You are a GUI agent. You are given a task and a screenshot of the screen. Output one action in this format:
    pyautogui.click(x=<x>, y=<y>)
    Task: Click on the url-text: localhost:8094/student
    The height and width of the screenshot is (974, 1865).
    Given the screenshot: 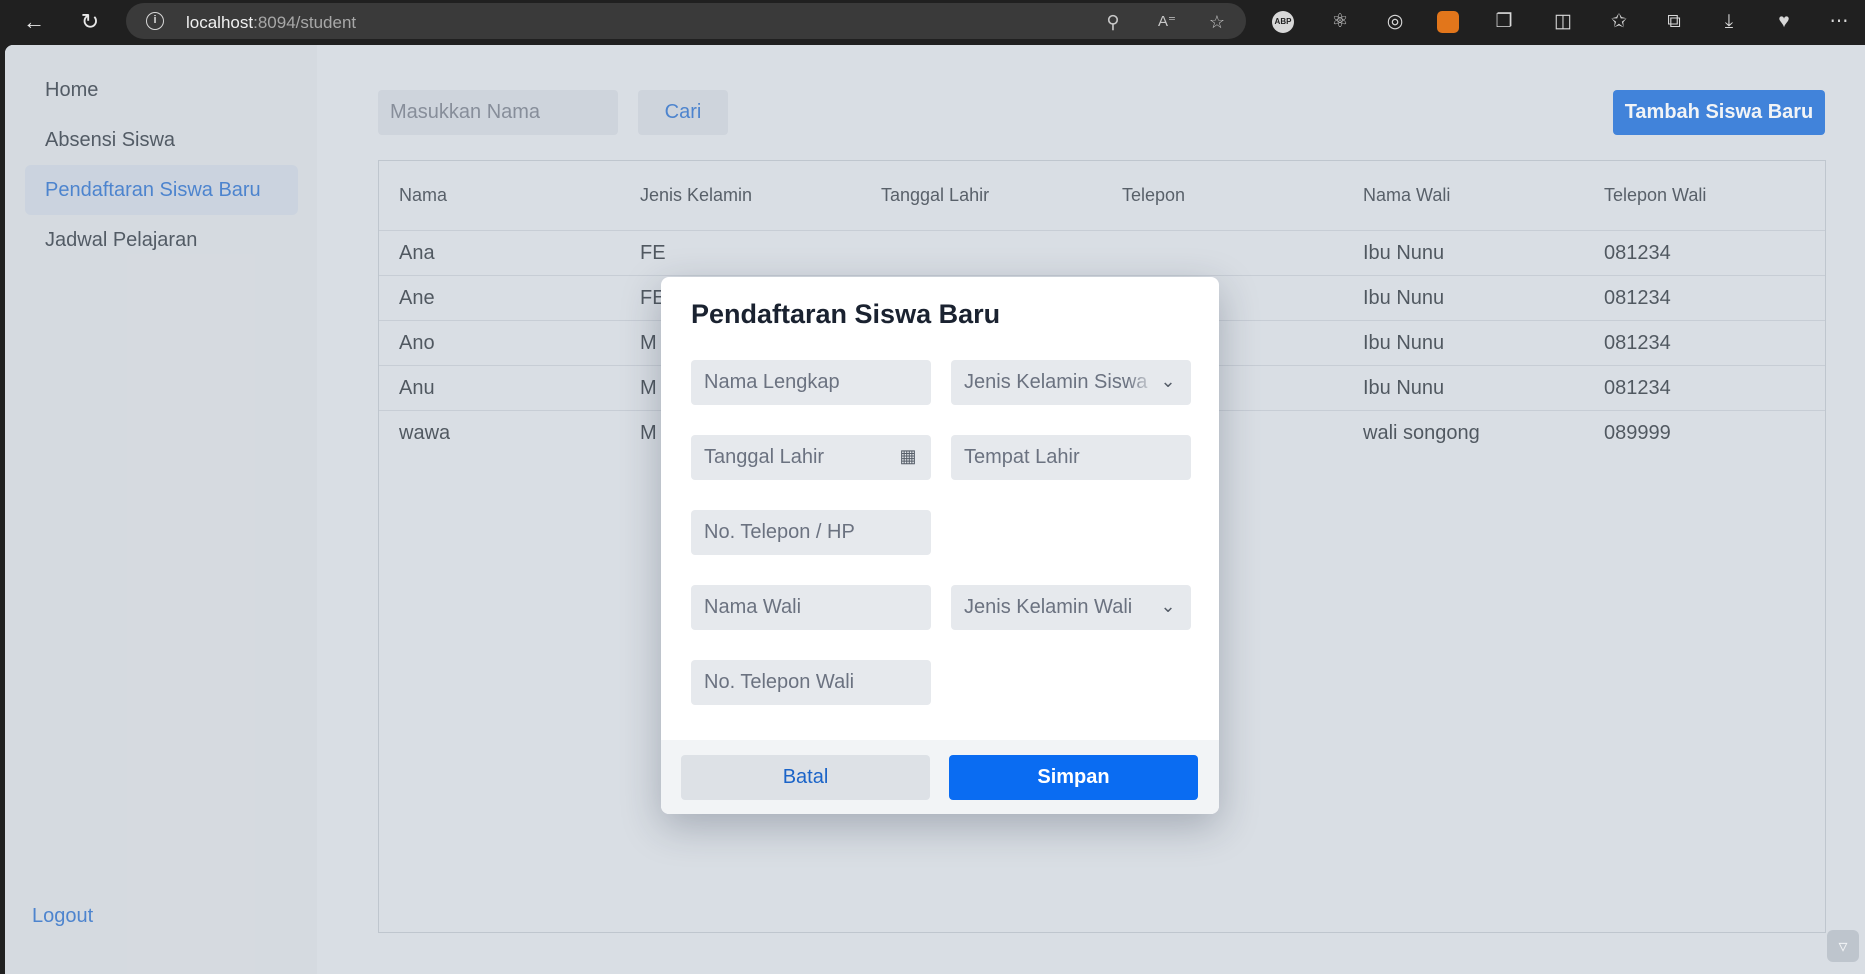 What is the action you would take?
    pyautogui.click(x=271, y=23)
    